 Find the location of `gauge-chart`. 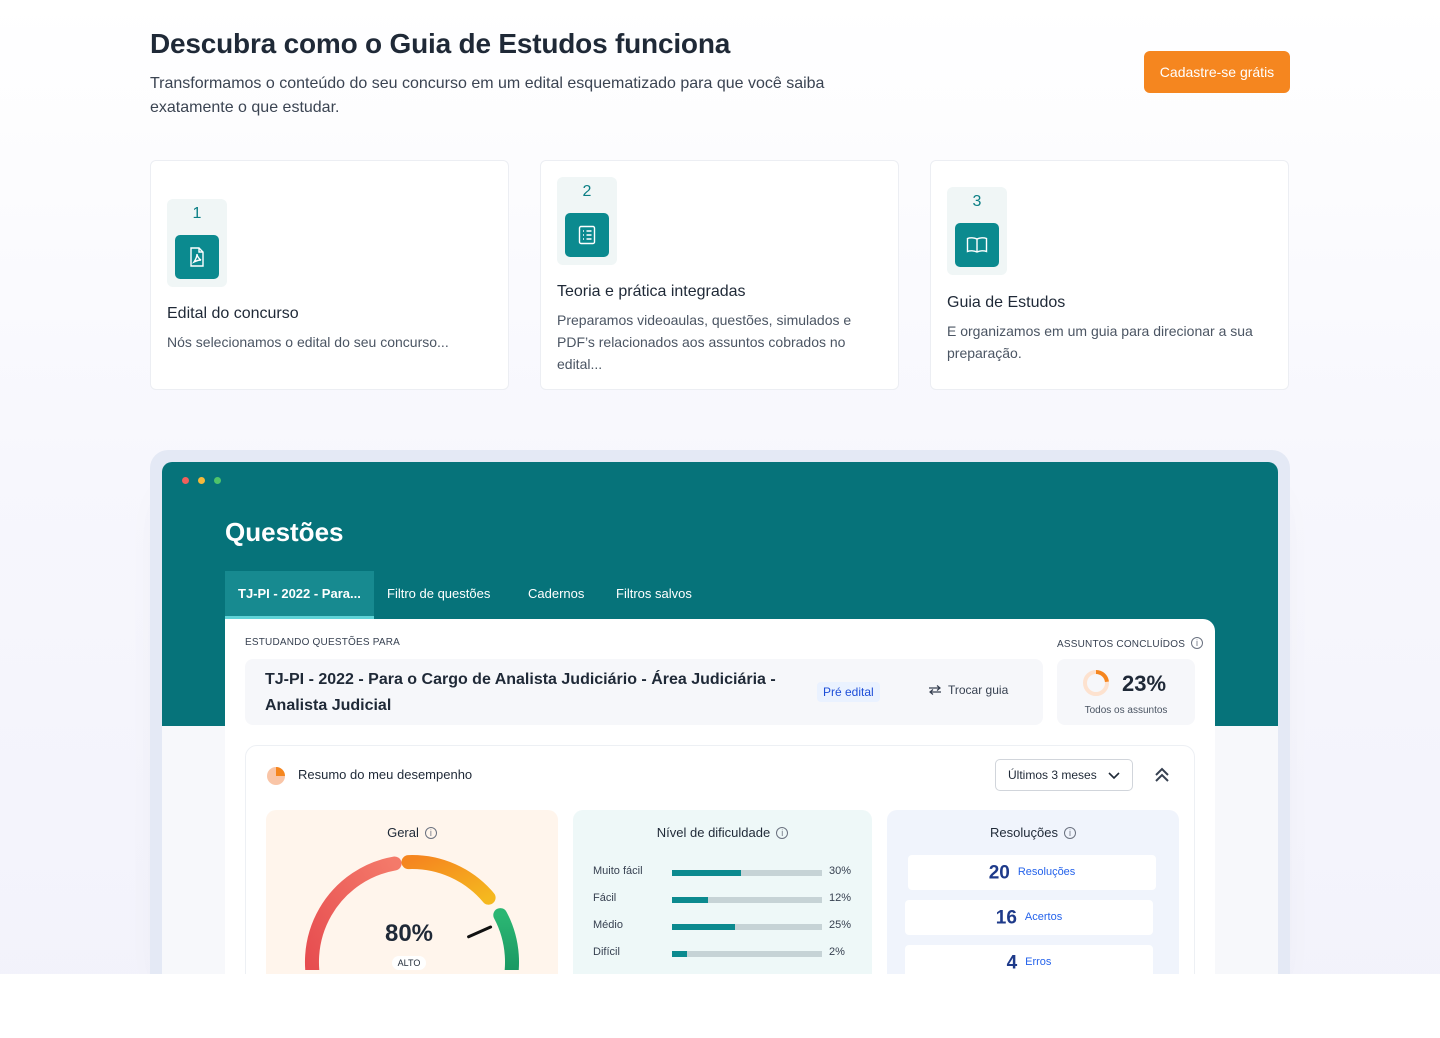

gauge-chart is located at coordinates (411, 912).